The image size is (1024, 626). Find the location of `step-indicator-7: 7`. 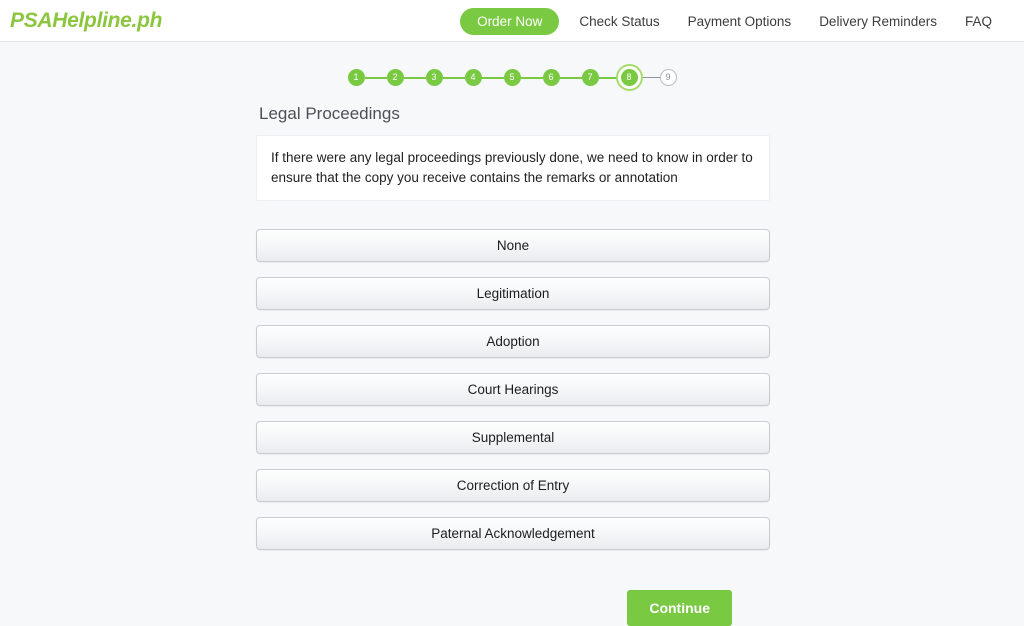

step-indicator-7: 7 is located at coordinates (590, 77).